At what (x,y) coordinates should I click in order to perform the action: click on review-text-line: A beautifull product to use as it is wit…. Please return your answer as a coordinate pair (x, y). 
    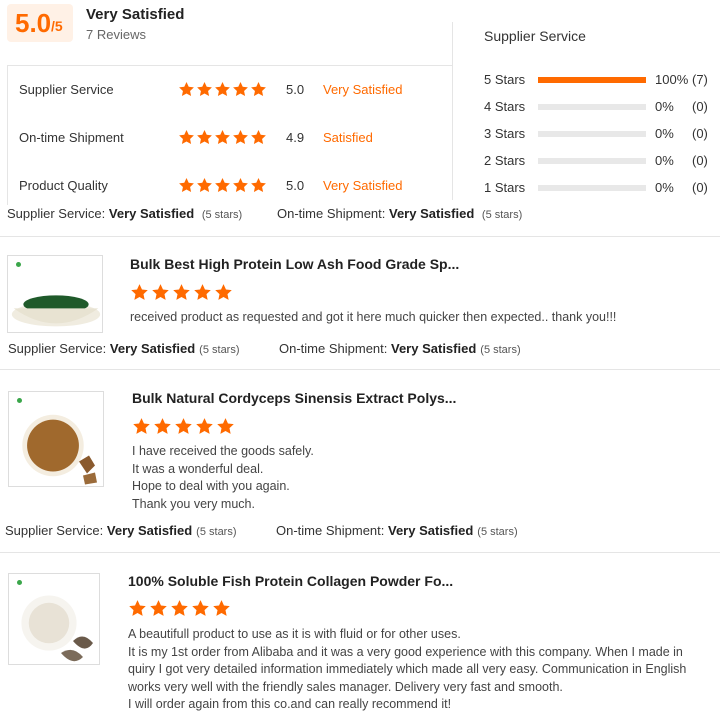
    Looking at the image, I should click on (294, 634).